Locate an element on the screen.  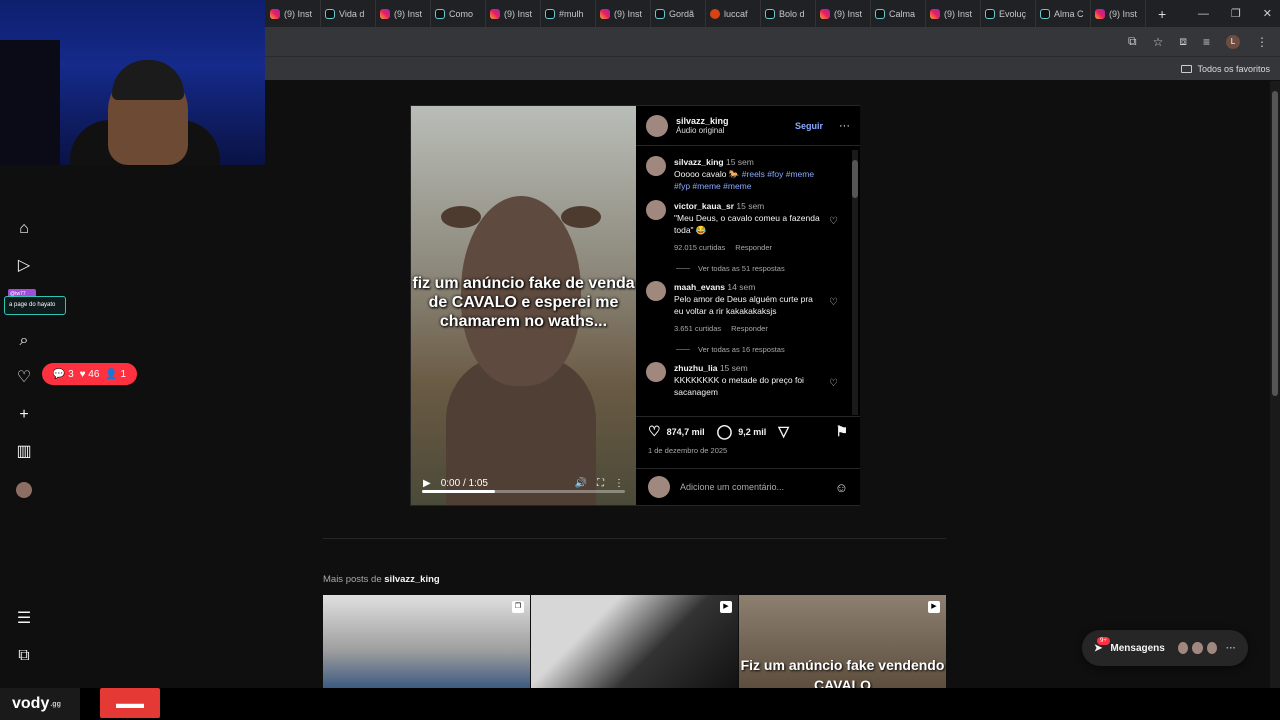
home-icon: ⌂ is located at coordinates (24, 229).